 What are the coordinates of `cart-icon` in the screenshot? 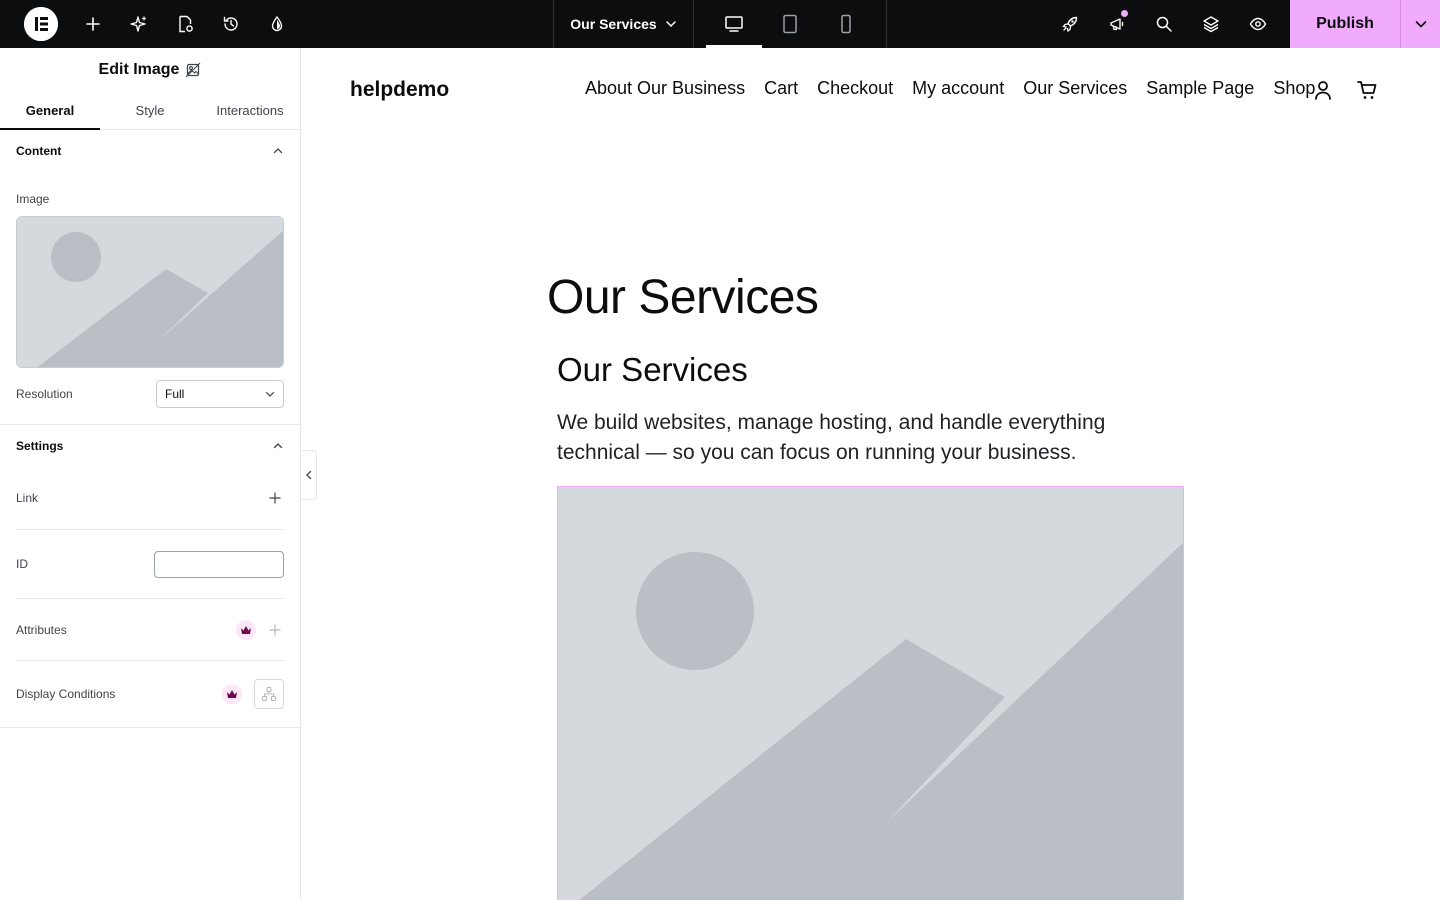 It's located at (1367, 90).